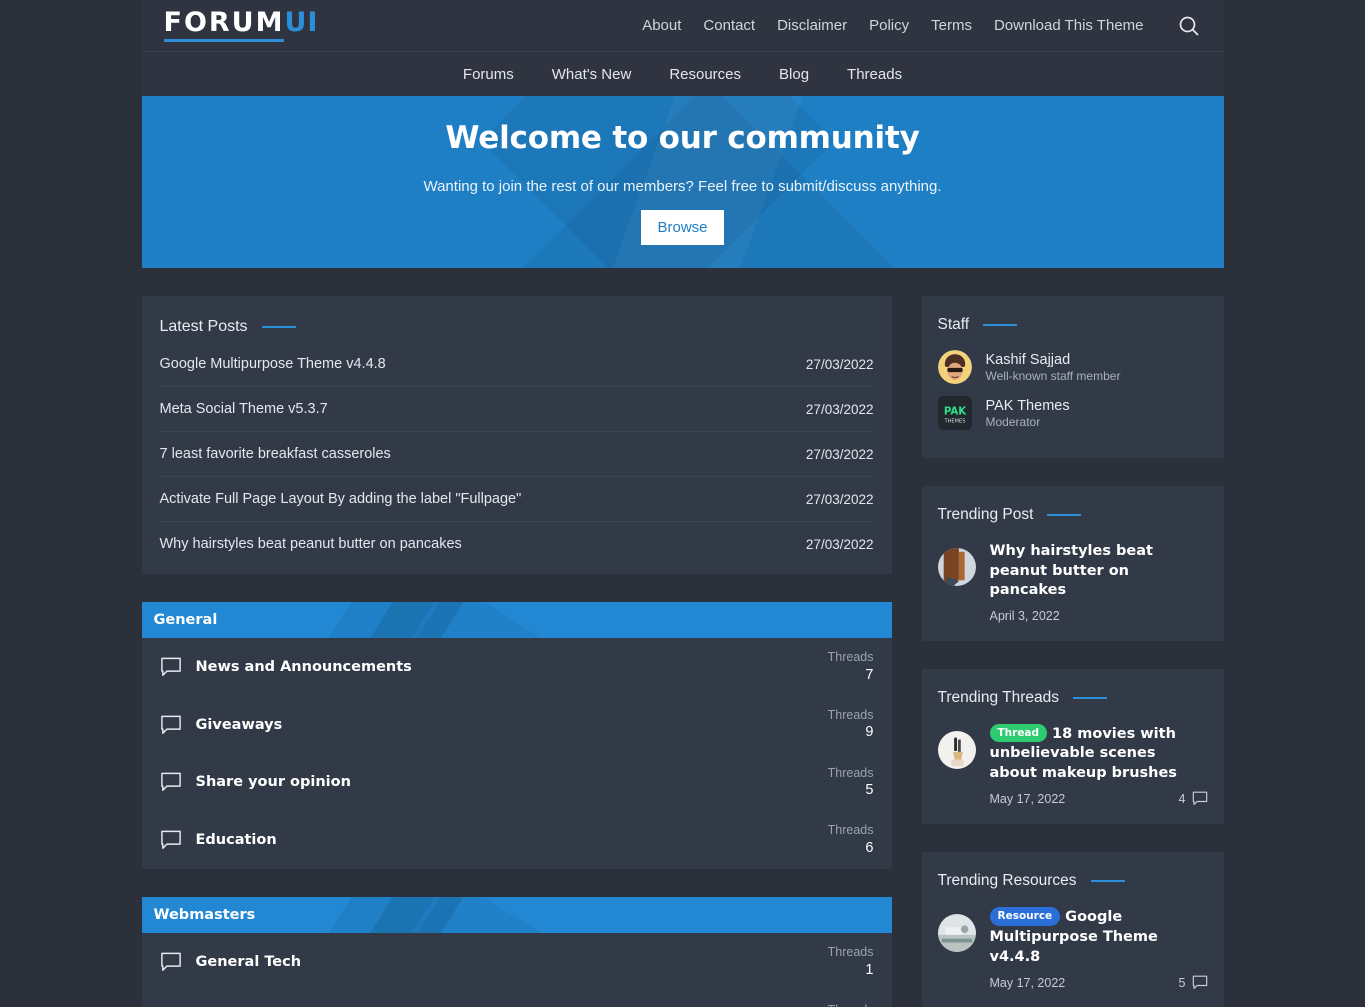 This screenshot has width=1365, height=1007. I want to click on post-title: Meta Social Theme v5.3.7, so click(243, 409).